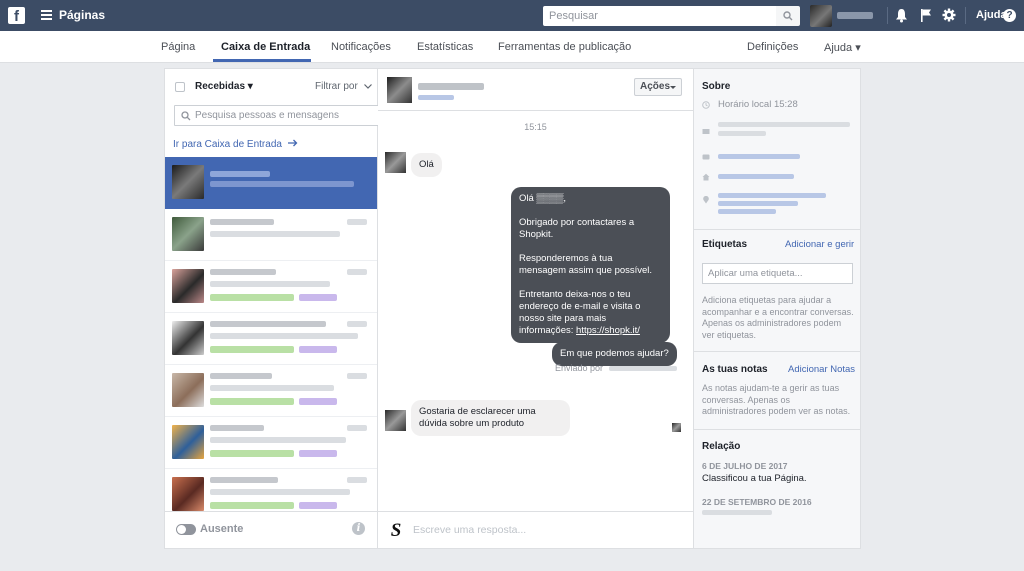  Describe the element at coordinates (855, 15) in the screenshot. I see `profile-name-blurred` at that location.